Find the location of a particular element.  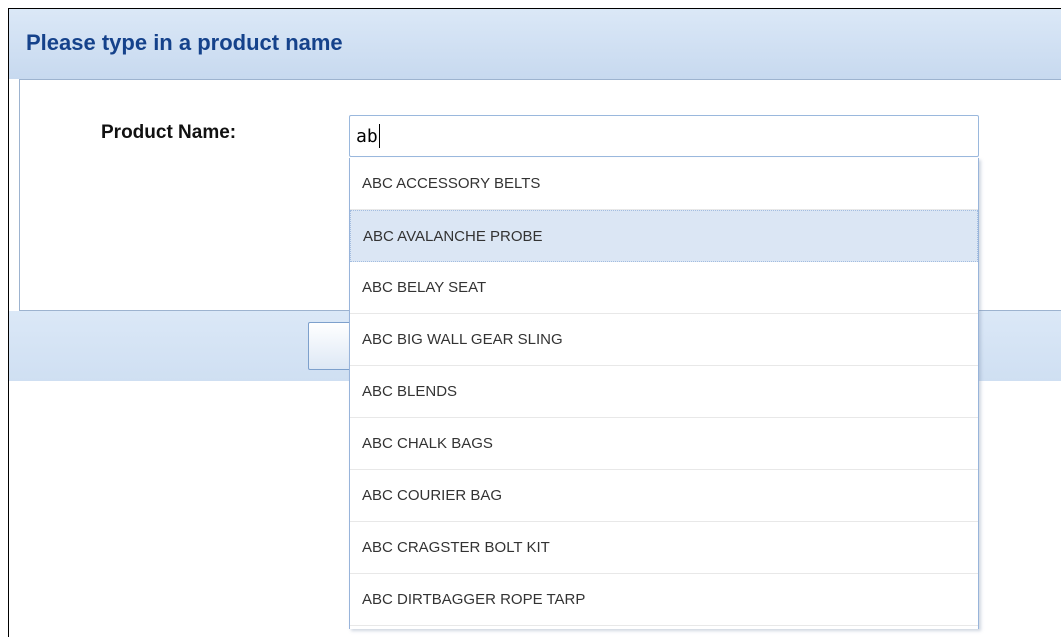

autocomplete-item: ABC COURIER BAG is located at coordinates (664, 496).